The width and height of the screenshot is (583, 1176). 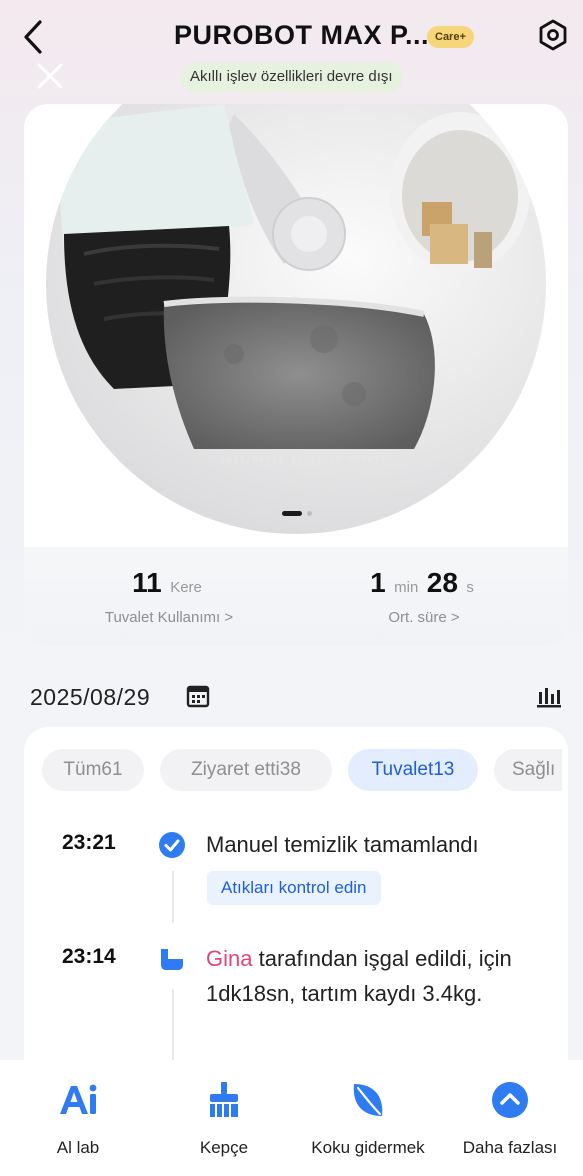 I want to click on nav-scoop: Kepçe, so click(x=224, y=1119).